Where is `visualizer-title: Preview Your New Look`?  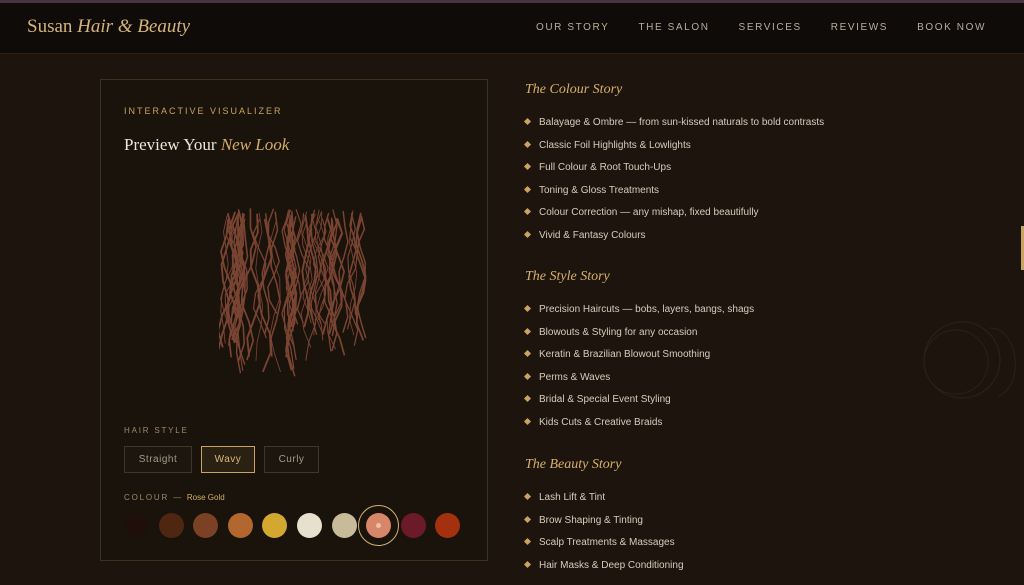
visualizer-title: Preview Your New Look is located at coordinates (206, 145).